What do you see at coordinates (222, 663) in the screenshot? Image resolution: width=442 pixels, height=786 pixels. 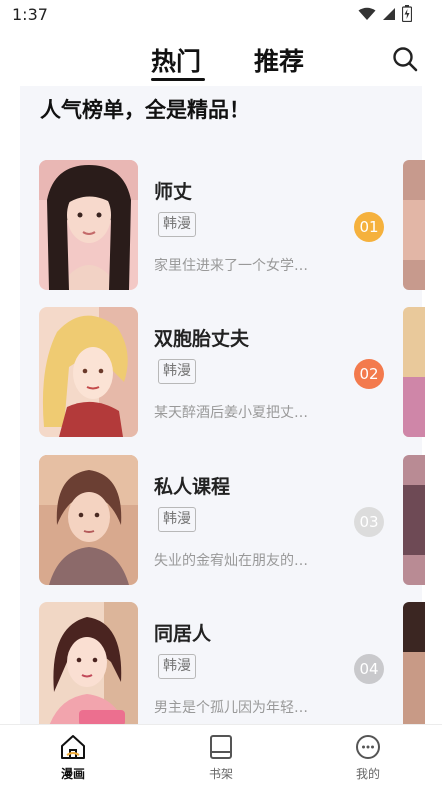 I see `list-item: 同居人 韩漫 男主是个孤儿因为年轻… 04` at bounding box center [222, 663].